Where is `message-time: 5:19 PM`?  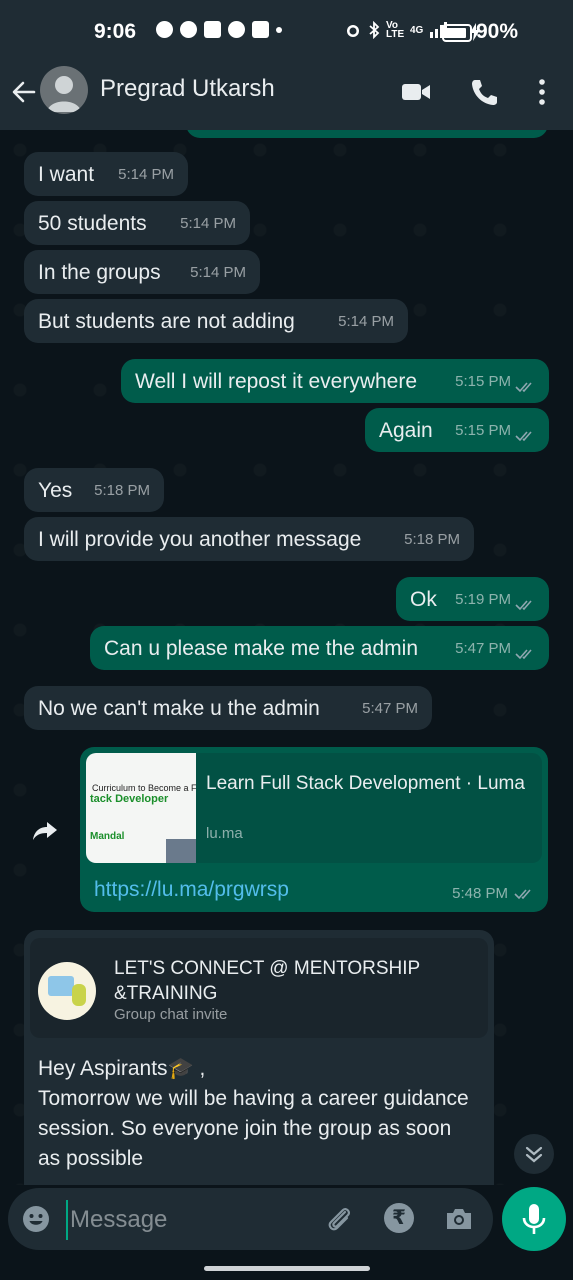 message-time: 5:19 PM is located at coordinates (483, 599).